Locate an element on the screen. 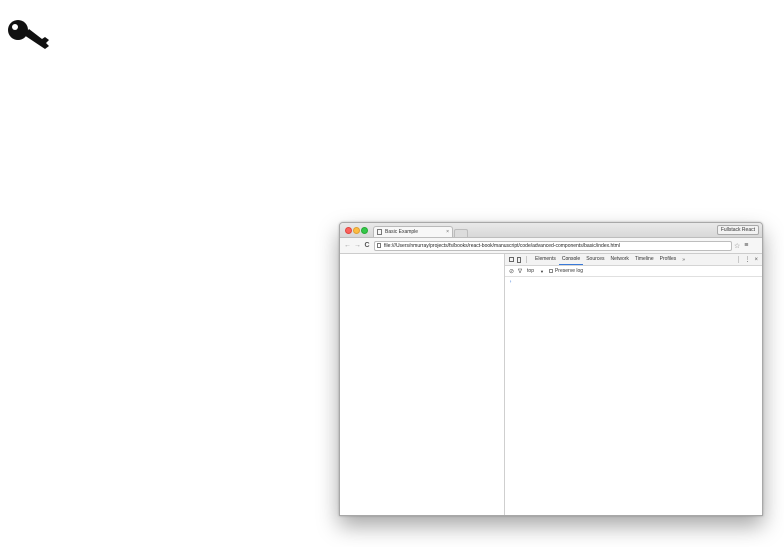  hamburger-menu-icon: ≡ is located at coordinates (746, 245).